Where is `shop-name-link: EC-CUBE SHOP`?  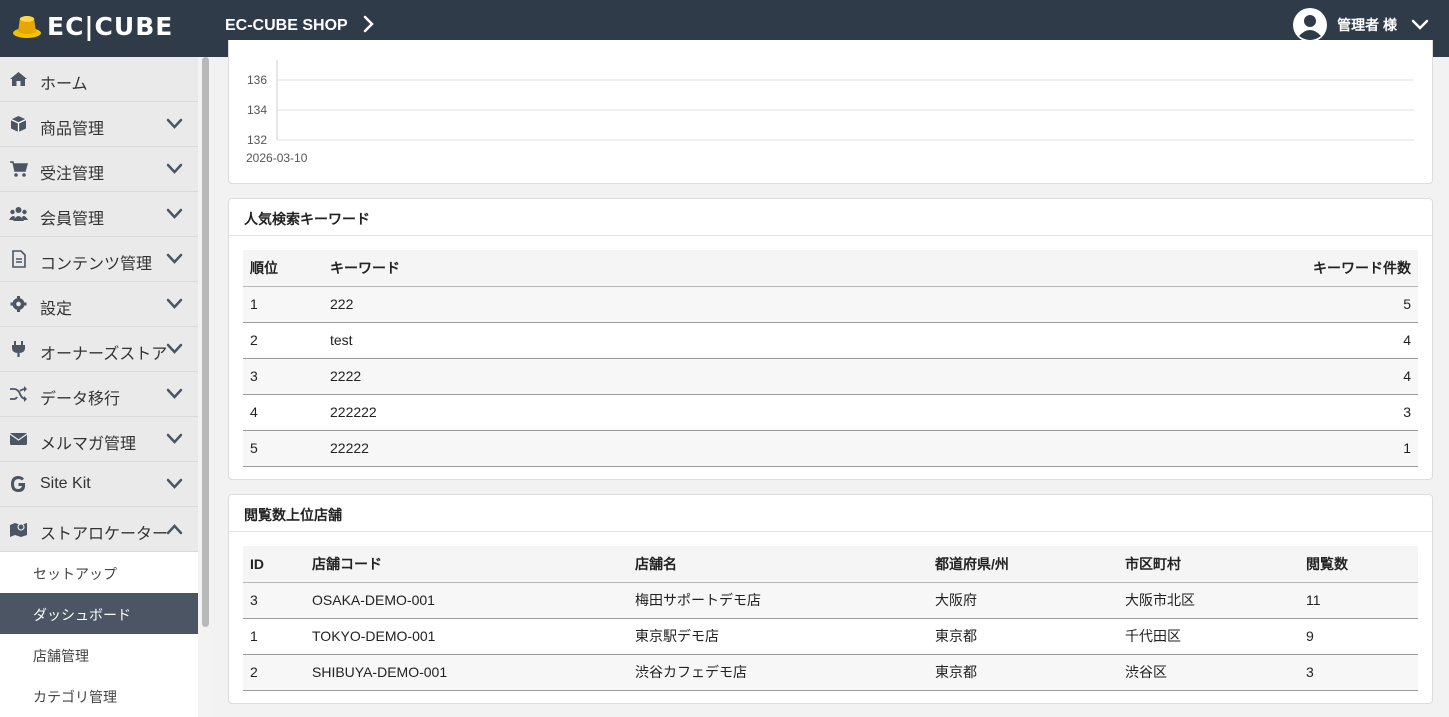 shop-name-link: EC-CUBE SHOP is located at coordinates (286, 26).